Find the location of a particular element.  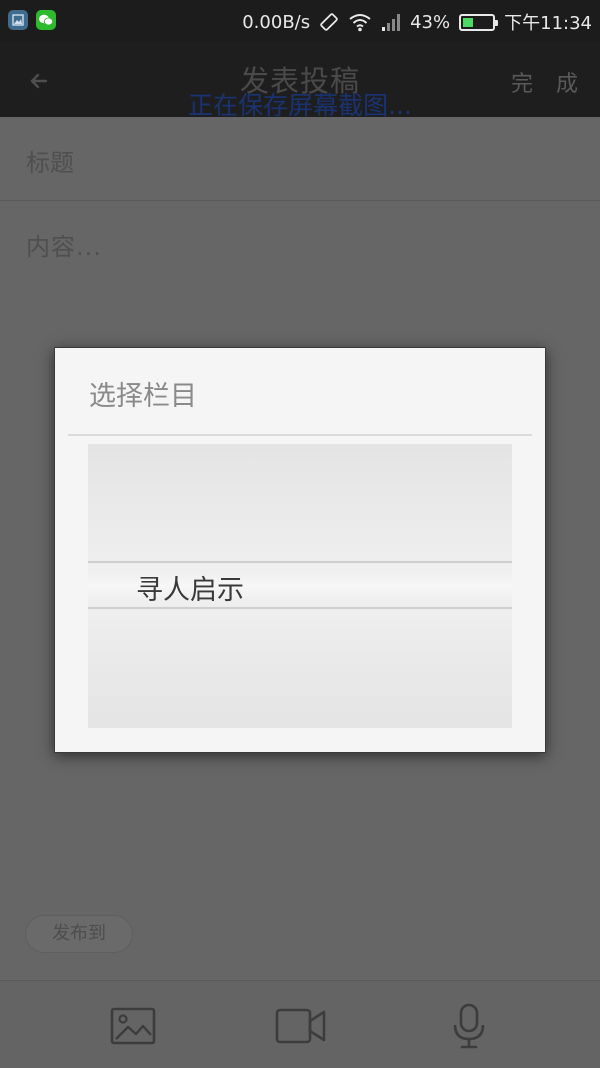

bottom-toolbar is located at coordinates (300, 1024).